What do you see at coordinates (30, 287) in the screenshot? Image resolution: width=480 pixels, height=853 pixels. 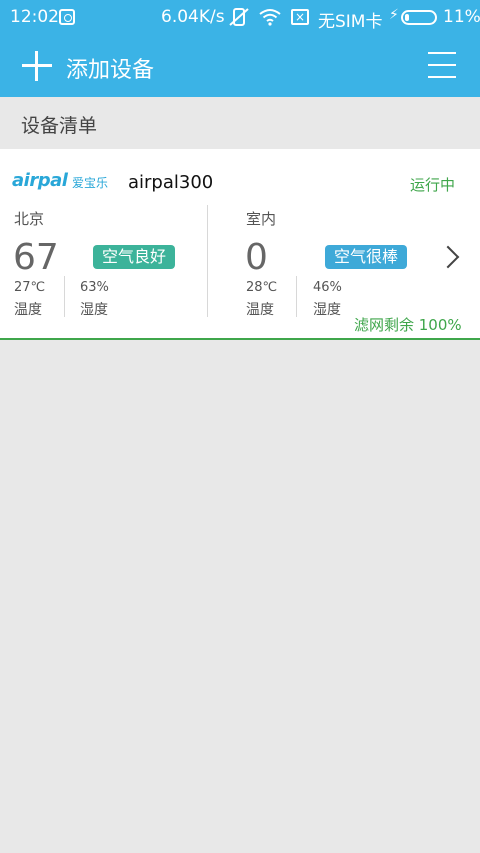 I see `outdoor-temperature: 27℃` at bounding box center [30, 287].